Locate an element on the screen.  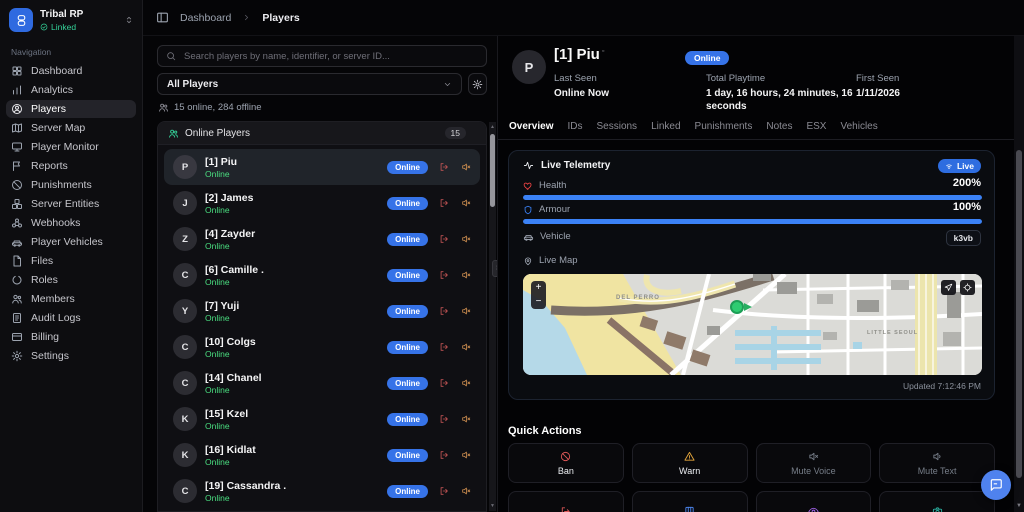
sidebar-item-members: Members is located at coordinates (71, 299).